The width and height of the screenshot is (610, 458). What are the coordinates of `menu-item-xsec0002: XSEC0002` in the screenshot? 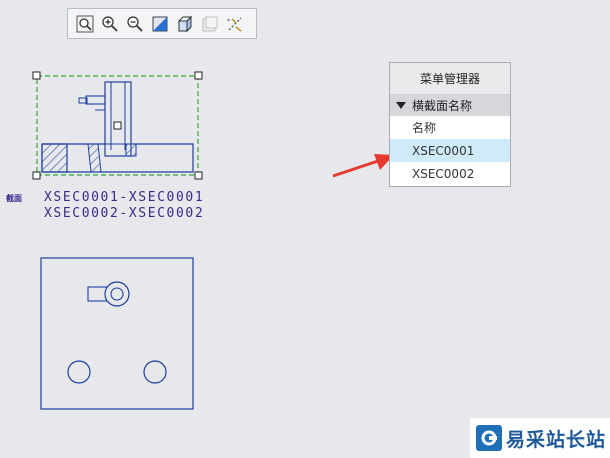 It's located at (450, 173).